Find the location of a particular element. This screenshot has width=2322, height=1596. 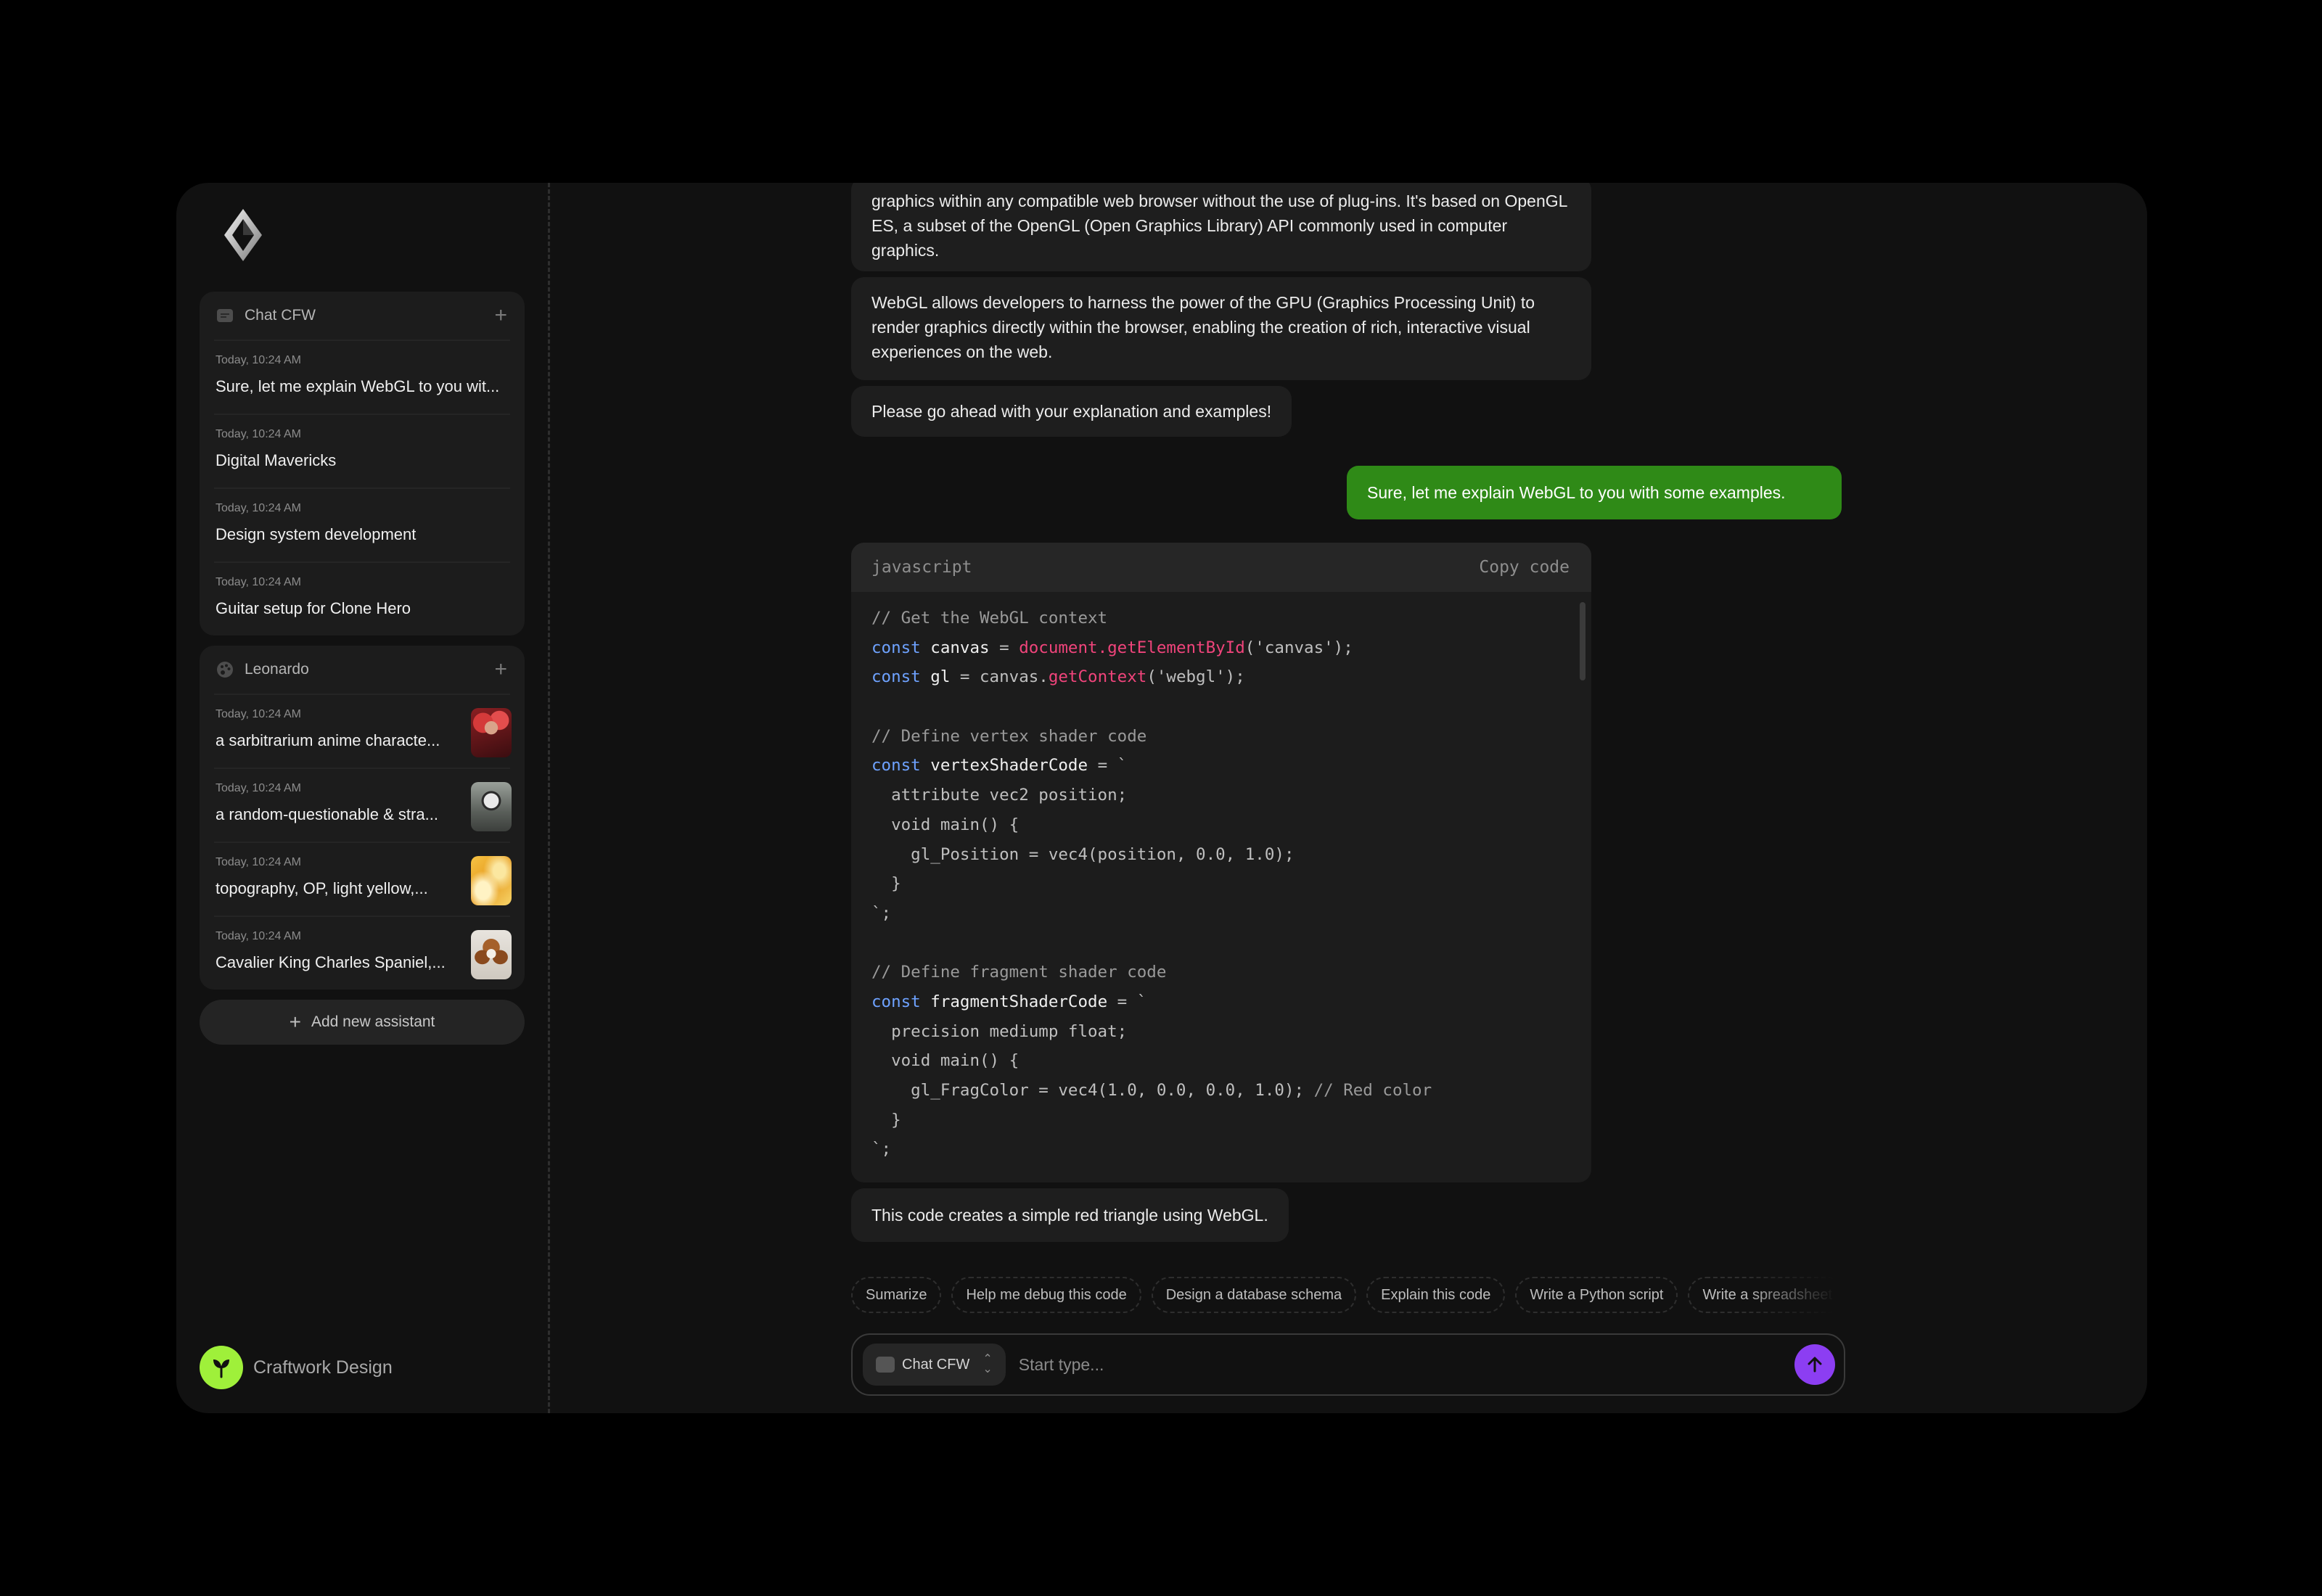

panel-header: Chat CFW + is located at coordinates (362, 316).